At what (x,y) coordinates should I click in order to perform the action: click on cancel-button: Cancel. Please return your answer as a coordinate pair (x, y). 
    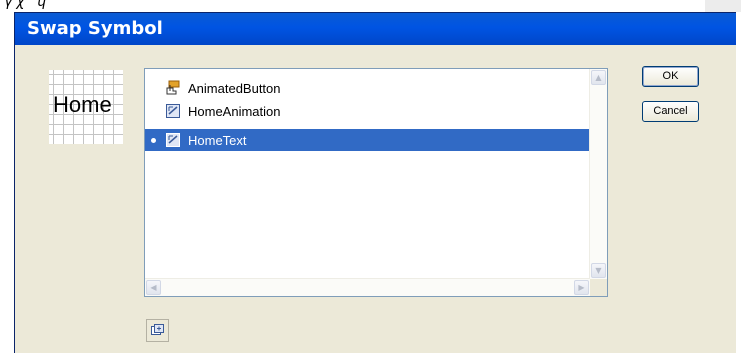
    Looking at the image, I should click on (670, 111).